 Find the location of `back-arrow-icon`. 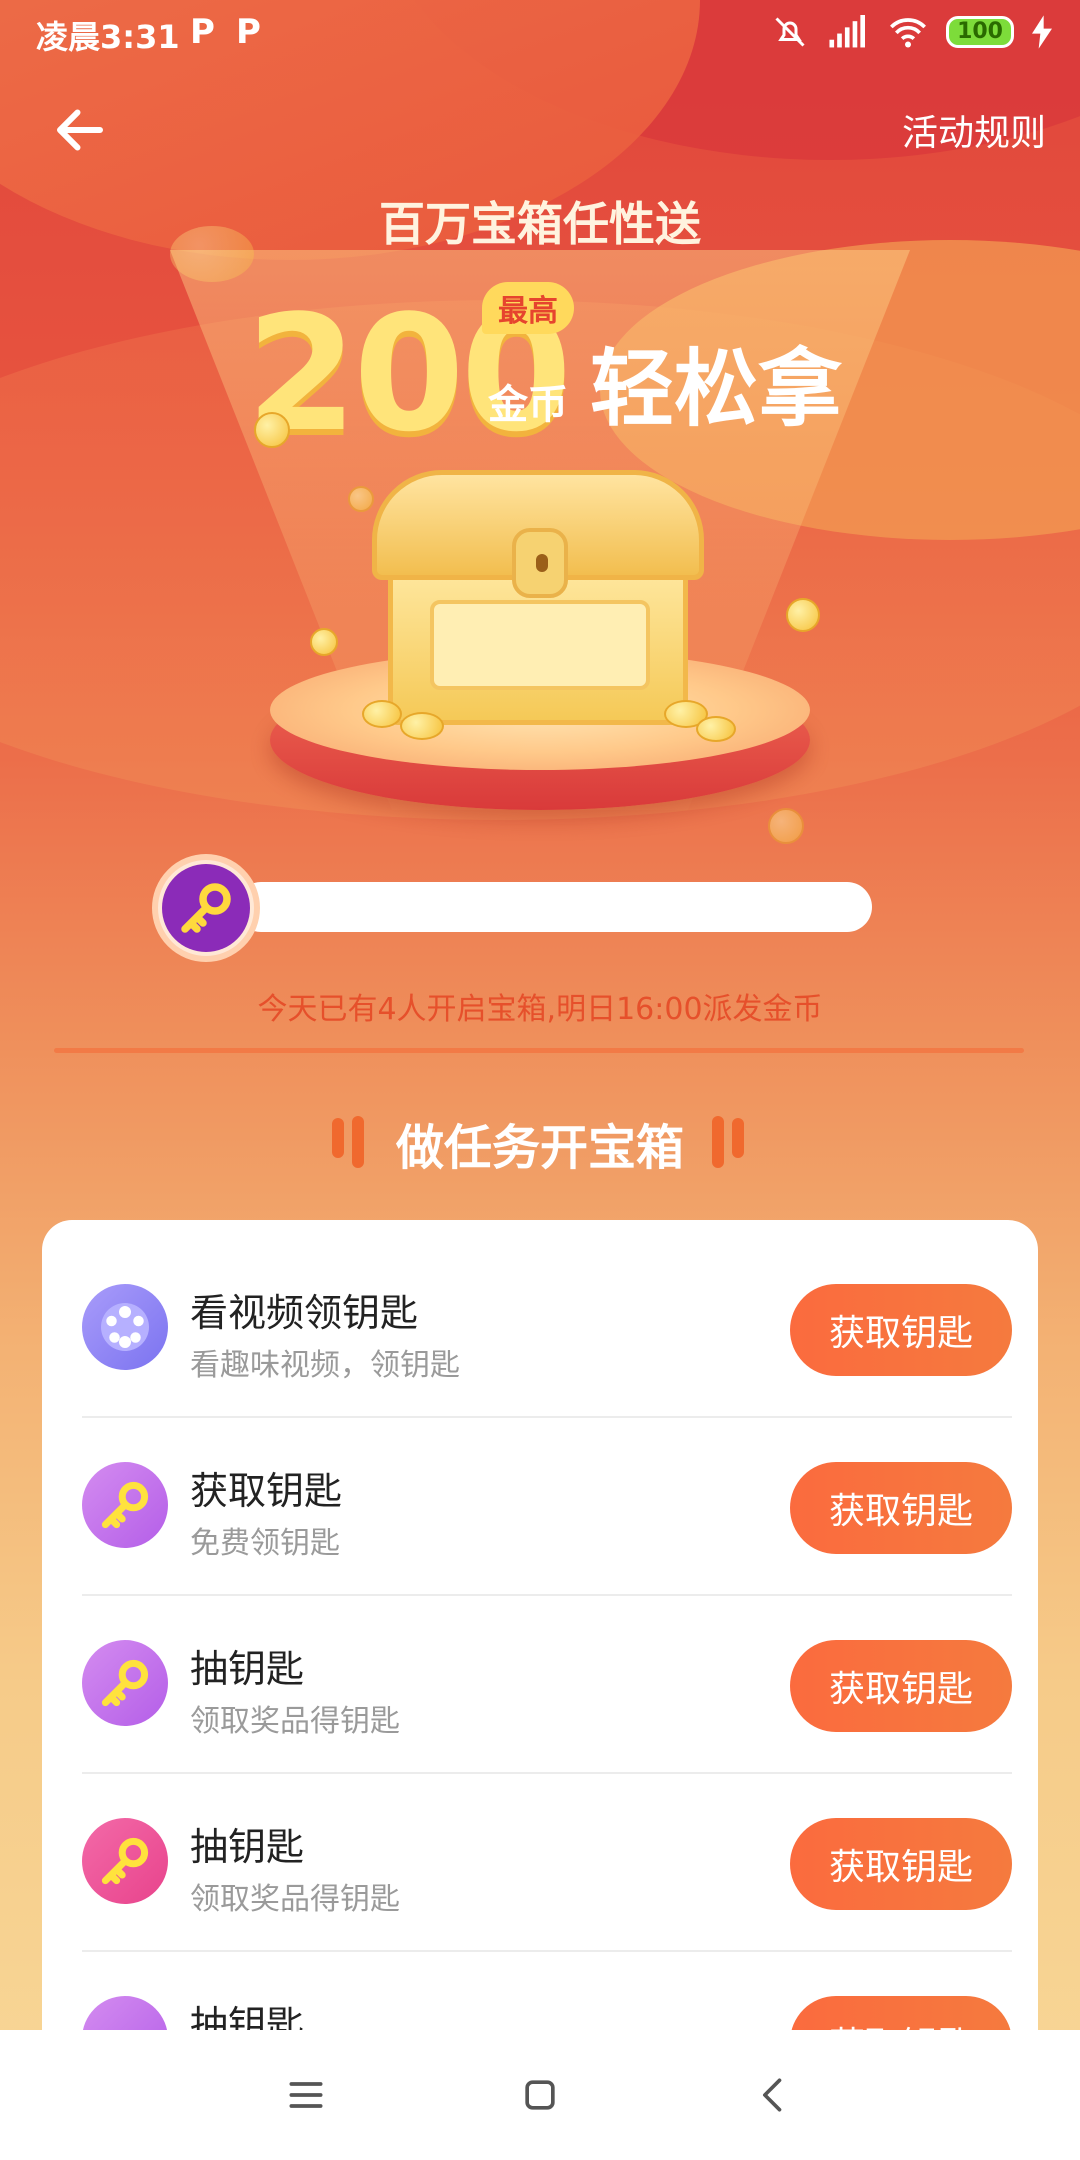

back-arrow-icon is located at coordinates (80, 130).